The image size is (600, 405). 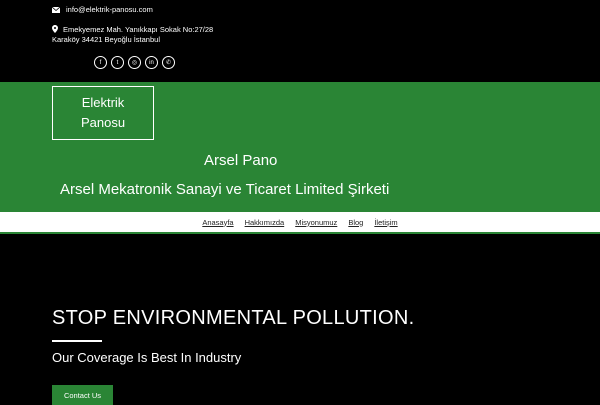 What do you see at coordinates (77, 341) in the screenshot?
I see `hero-divider` at bounding box center [77, 341].